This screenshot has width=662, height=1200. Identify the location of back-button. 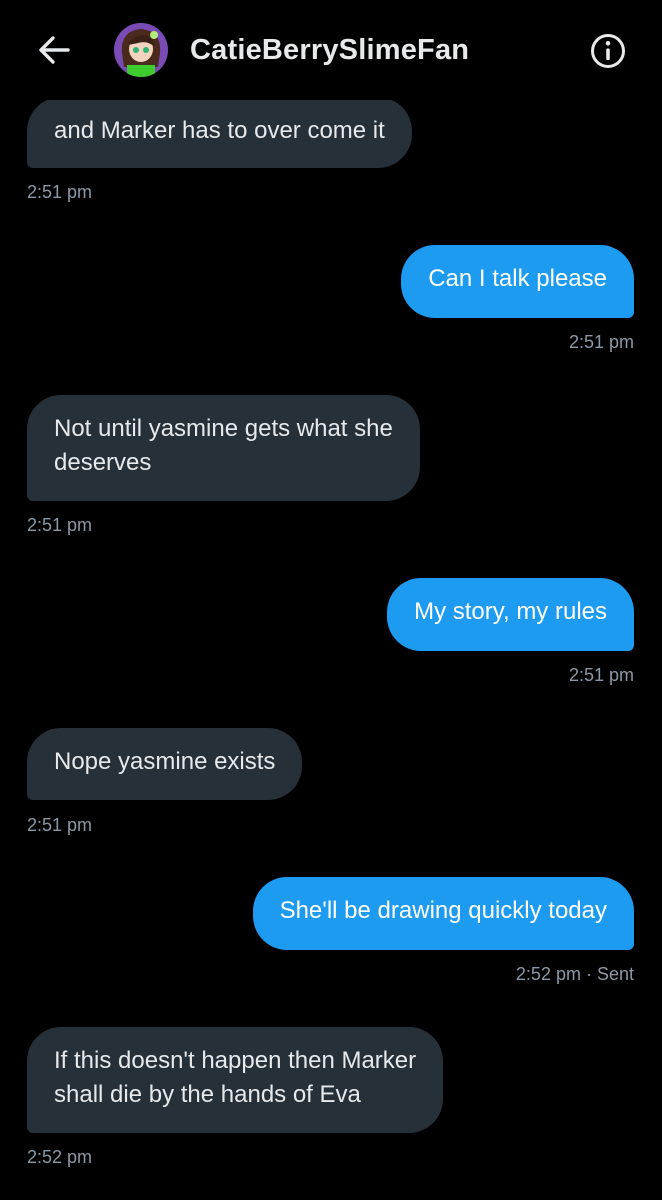
(54, 50).